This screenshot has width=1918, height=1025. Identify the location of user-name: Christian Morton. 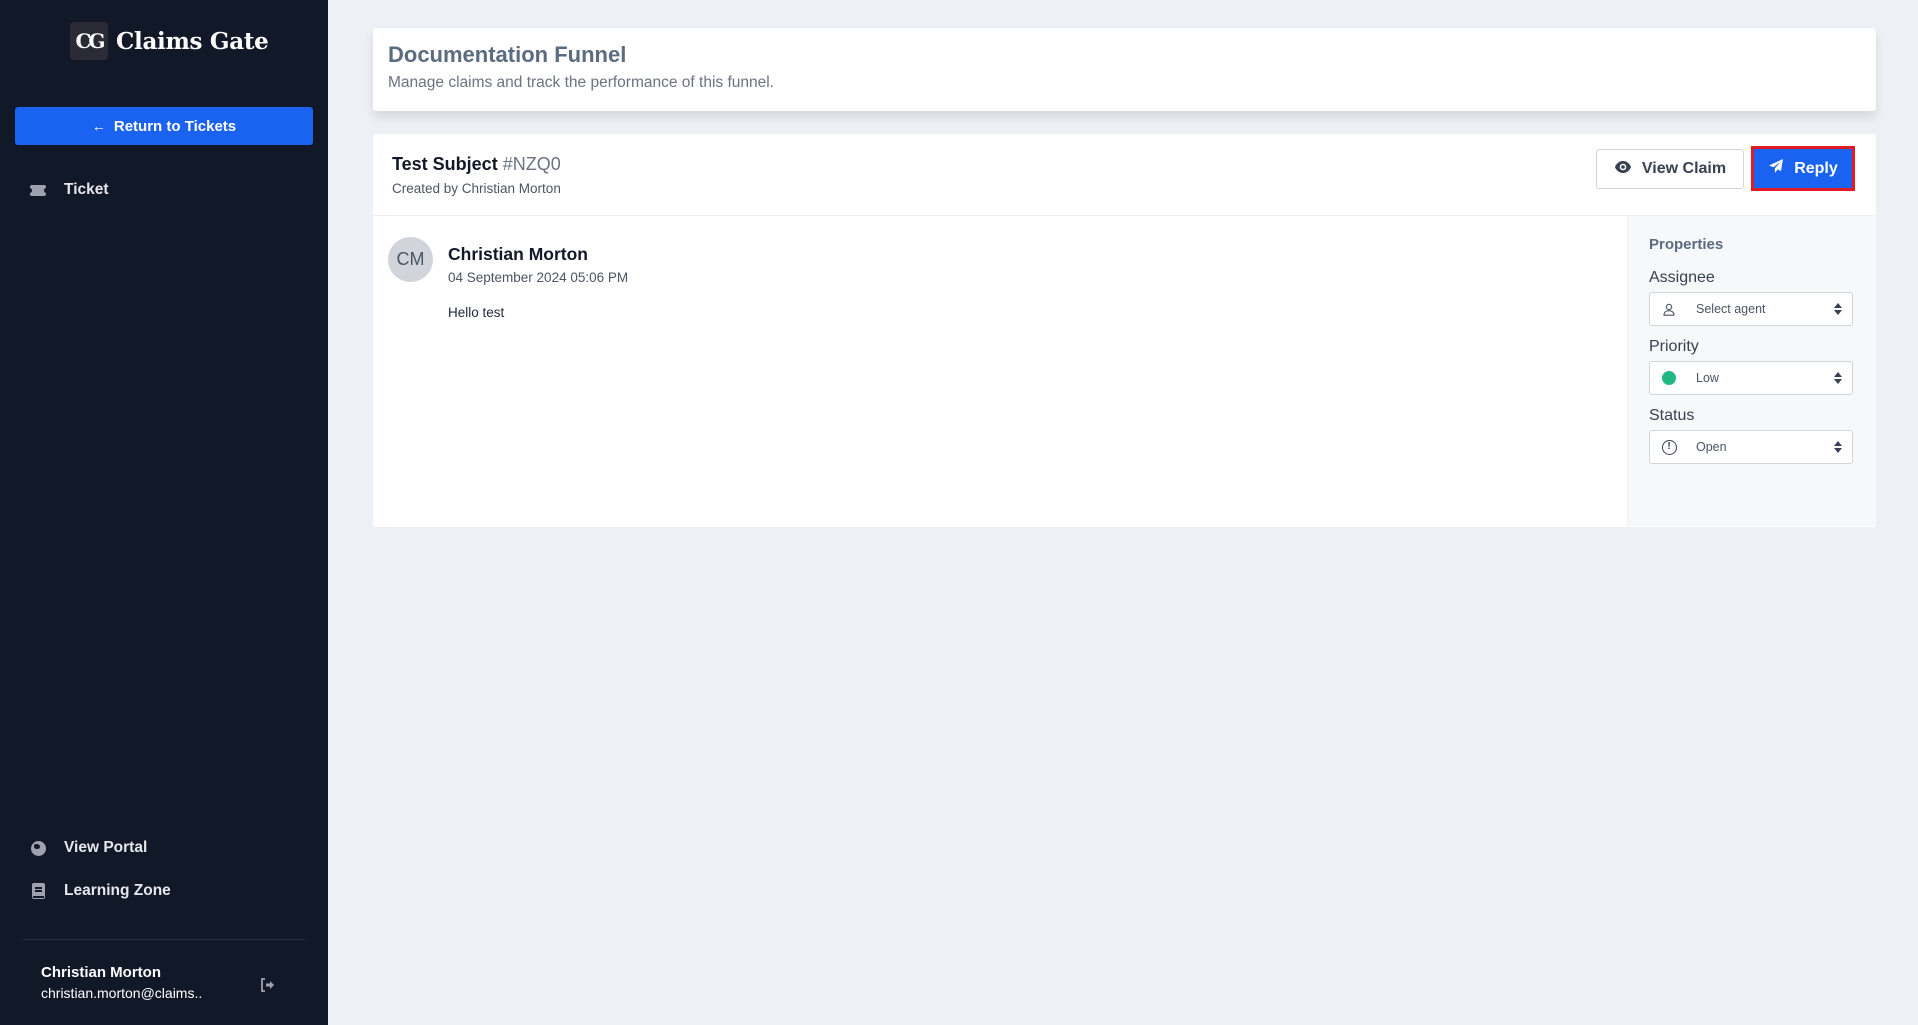
(101, 972).